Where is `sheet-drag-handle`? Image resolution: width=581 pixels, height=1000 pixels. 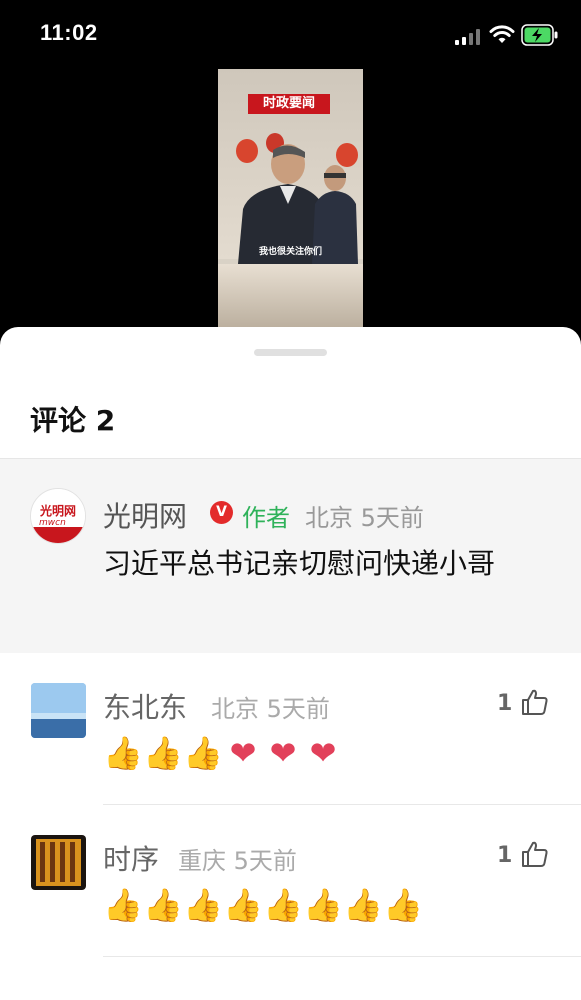
sheet-drag-handle is located at coordinates (290, 352).